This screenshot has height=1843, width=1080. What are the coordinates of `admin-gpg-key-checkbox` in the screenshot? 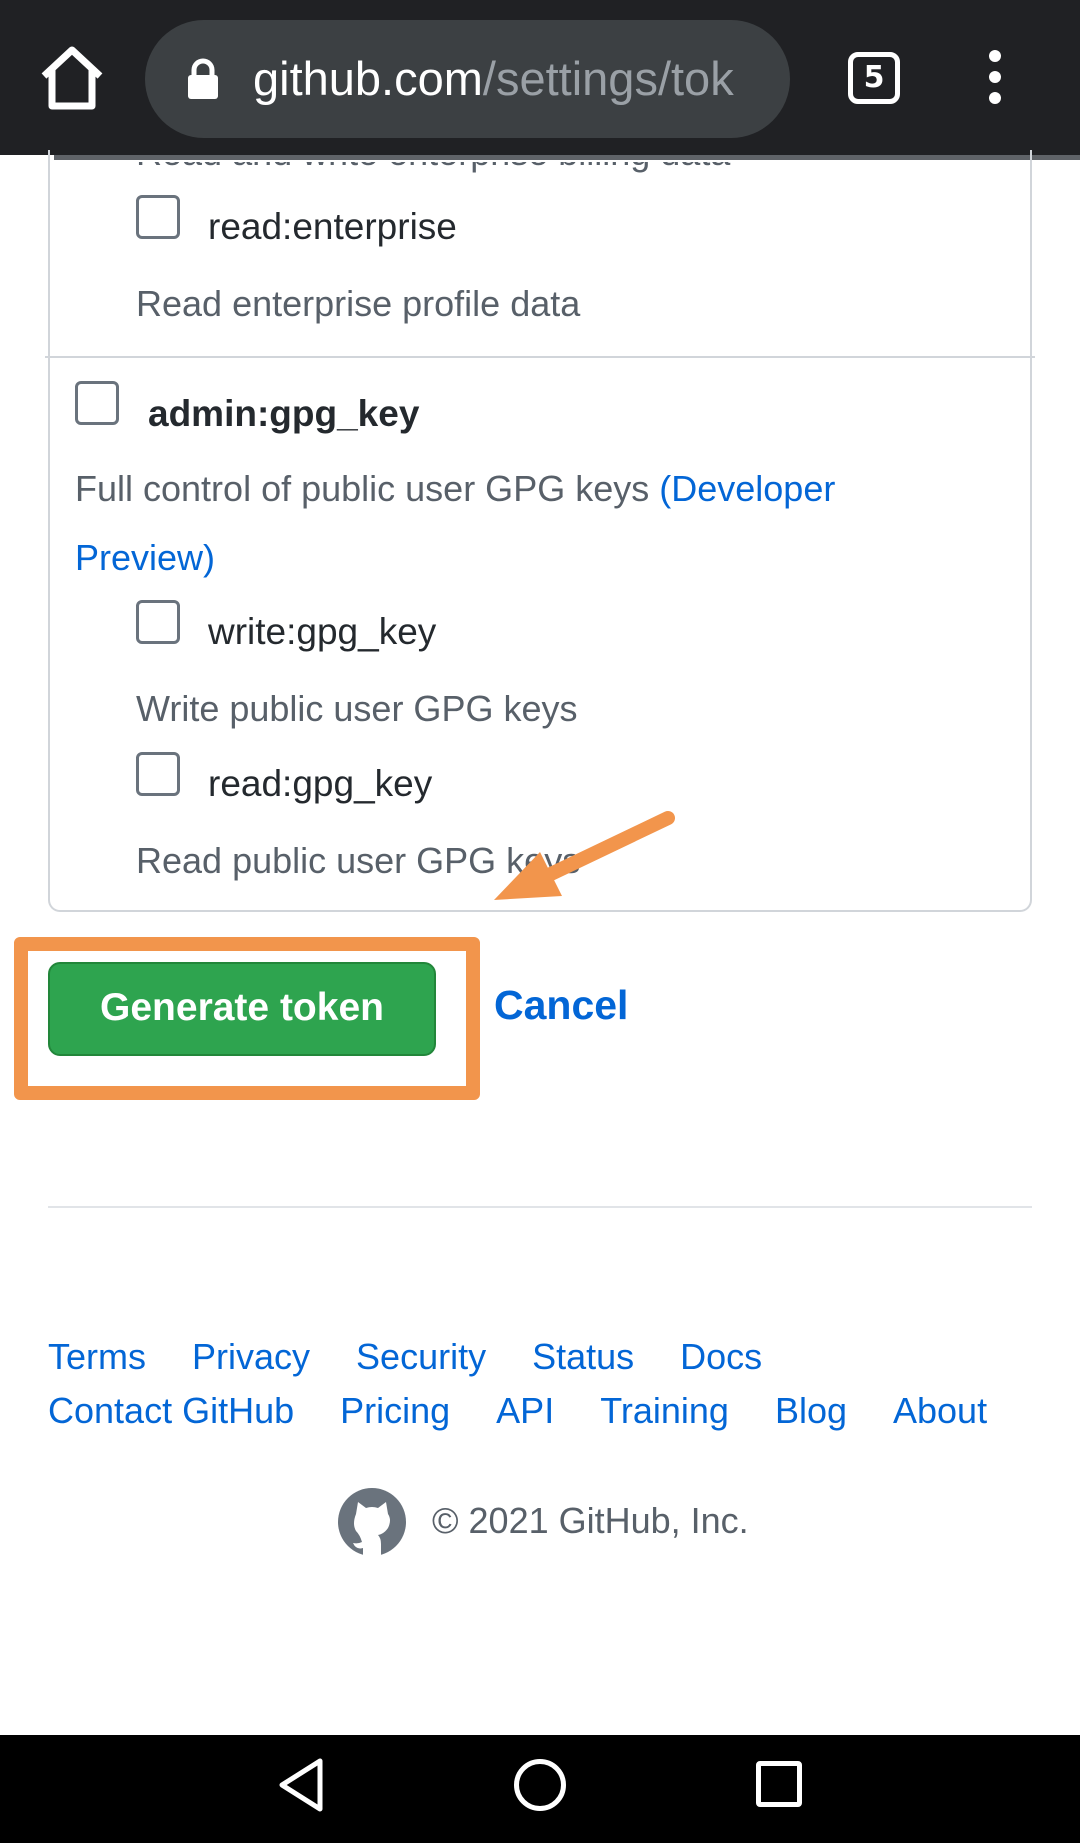 It's located at (97, 403).